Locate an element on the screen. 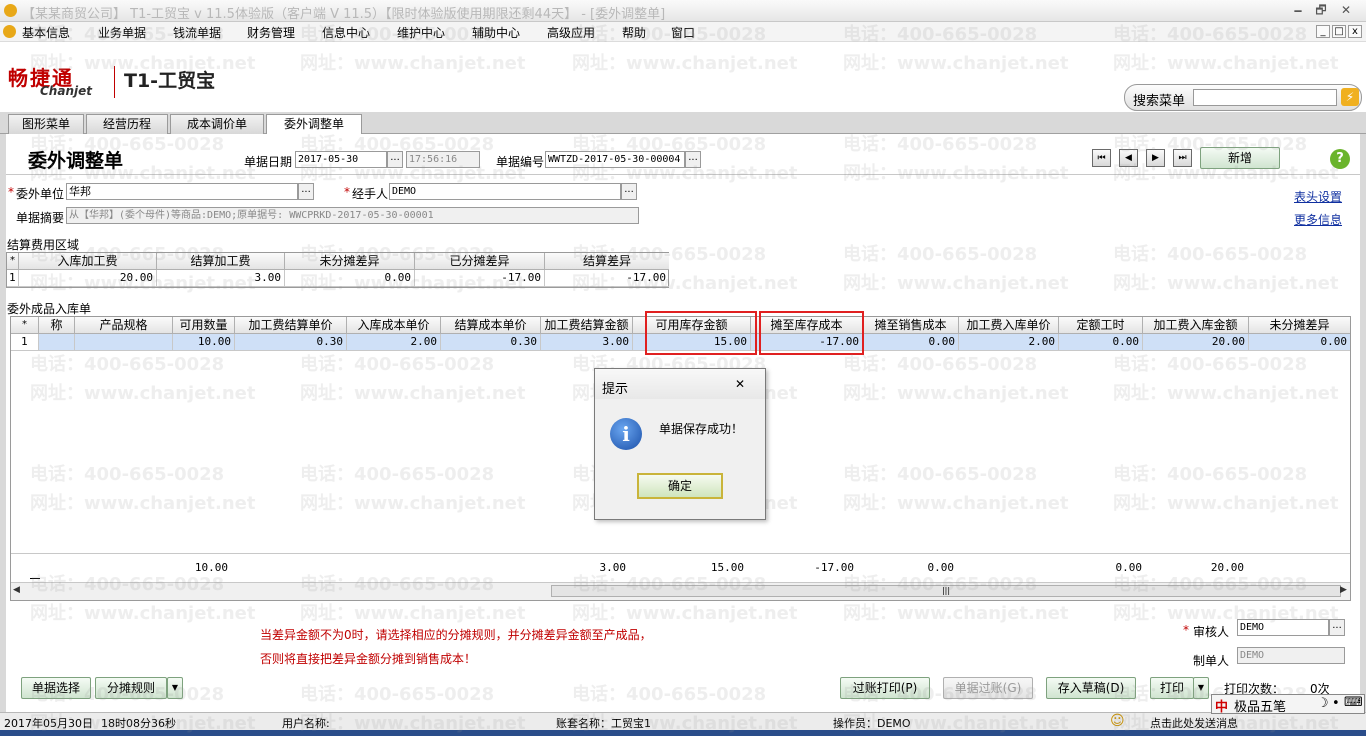 This screenshot has height=736, width=1366. products-cell-qty: 10.00 is located at coordinates (204, 342).